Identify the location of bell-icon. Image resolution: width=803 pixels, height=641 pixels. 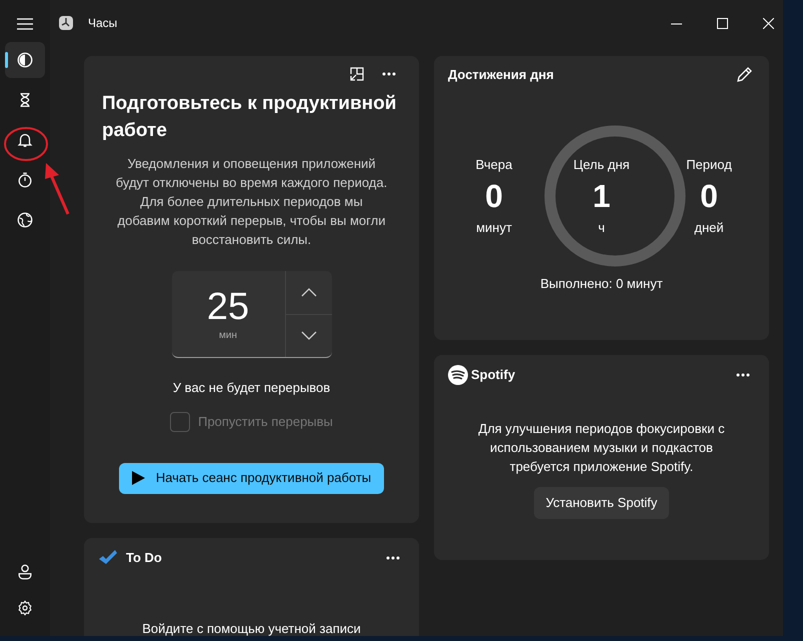
(25, 140).